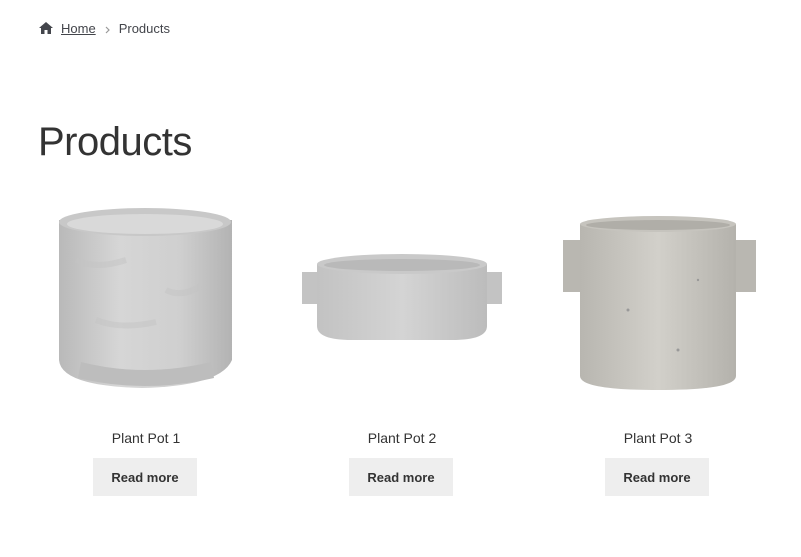 Image resolution: width=801 pixels, height=557 pixels. I want to click on product-card: Plant Pot 1 Read more, so click(146, 350).